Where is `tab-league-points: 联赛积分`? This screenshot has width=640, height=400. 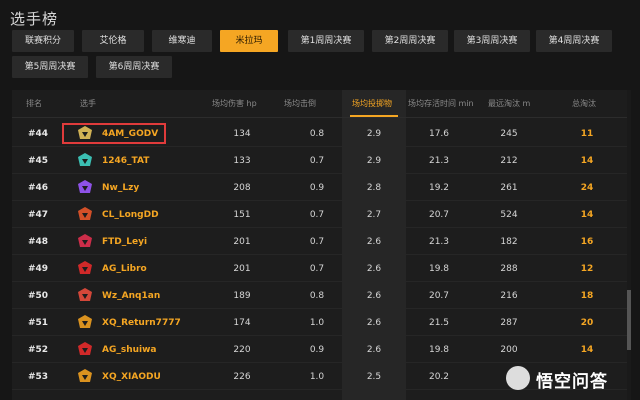
tab-league-points: 联赛积分 is located at coordinates (43, 41).